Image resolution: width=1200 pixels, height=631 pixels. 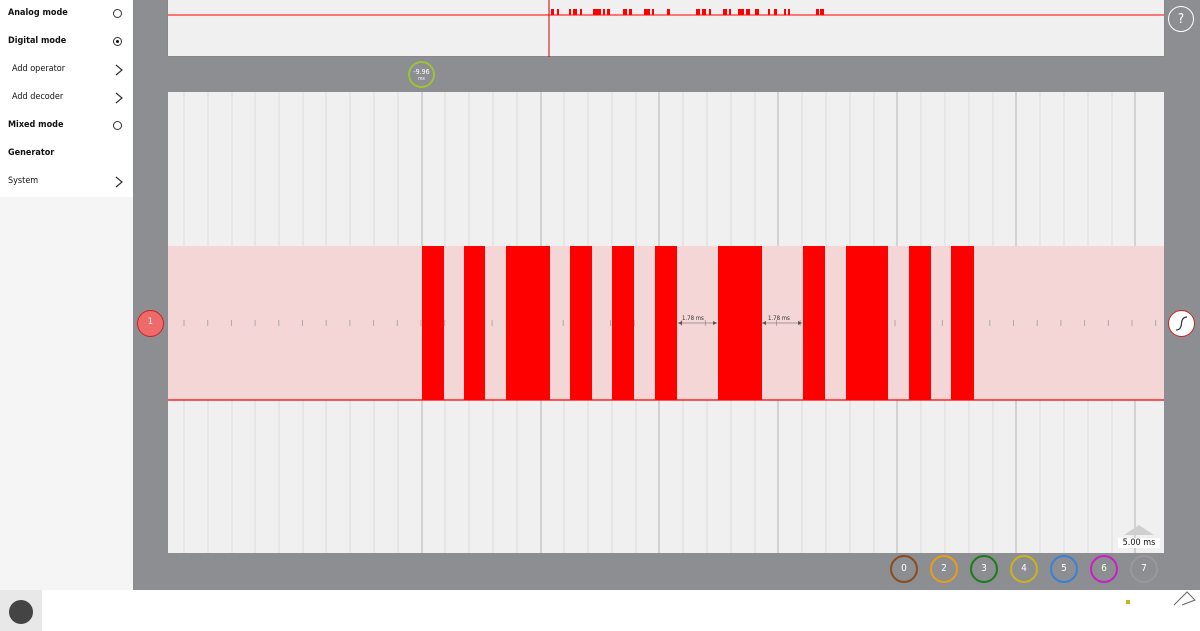 I want to click on ruler-icon, so click(x=1184, y=598).